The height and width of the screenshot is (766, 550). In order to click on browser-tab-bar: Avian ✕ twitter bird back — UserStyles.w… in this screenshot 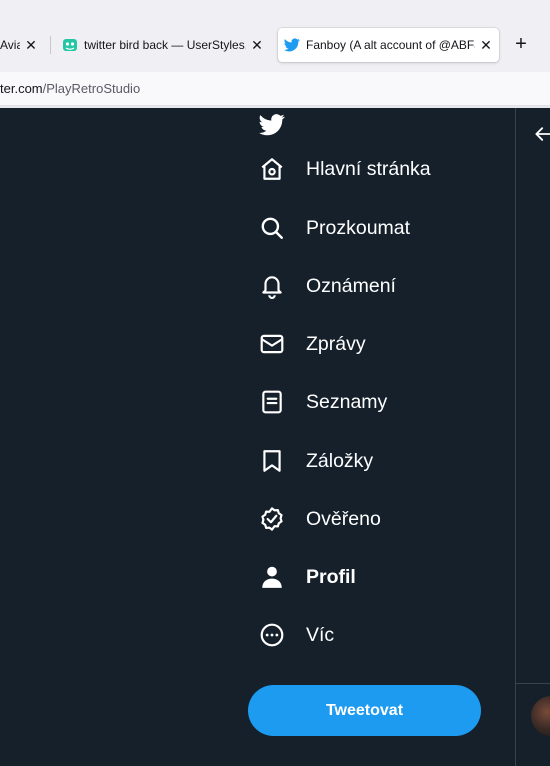, I will do `click(275, 36)`.